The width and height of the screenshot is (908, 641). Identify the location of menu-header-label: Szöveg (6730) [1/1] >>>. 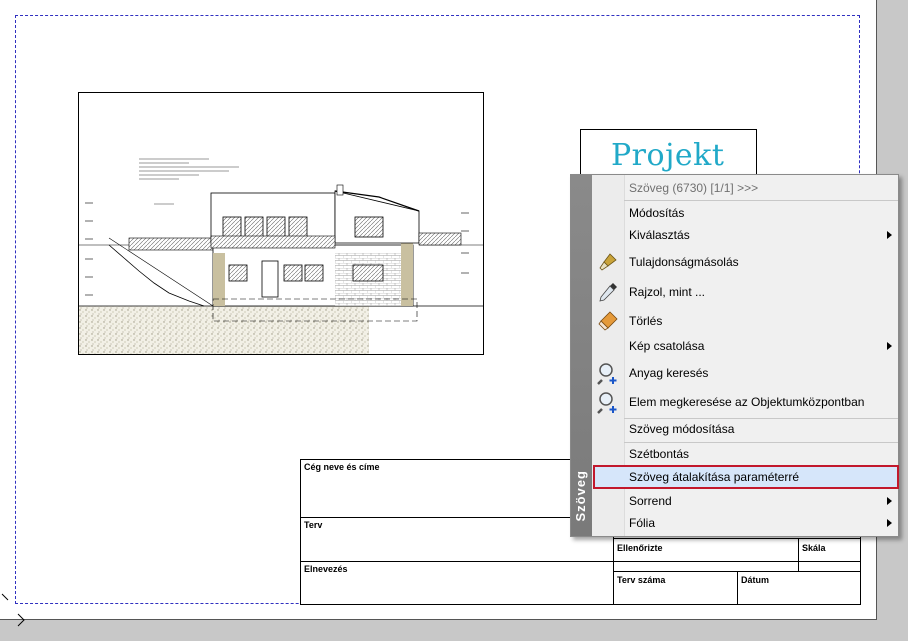
(694, 188).